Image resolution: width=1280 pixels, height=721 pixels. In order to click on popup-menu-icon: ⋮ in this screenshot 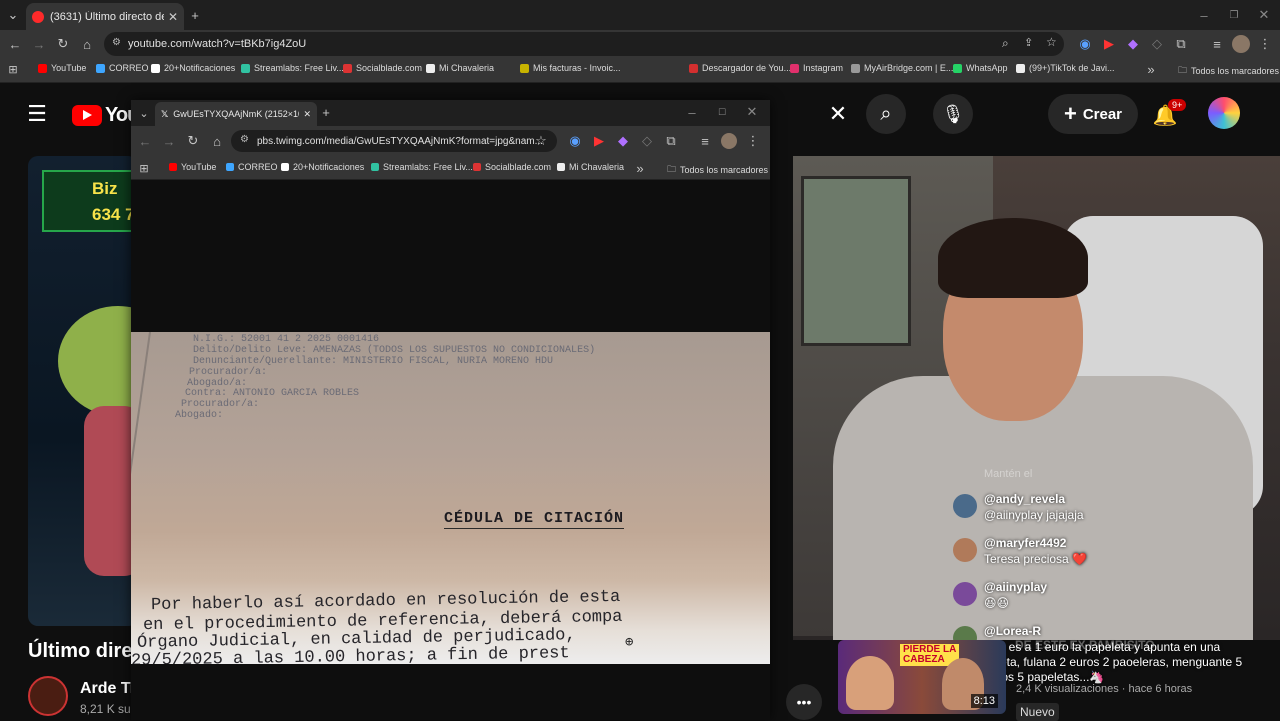, I will do `click(753, 141)`.